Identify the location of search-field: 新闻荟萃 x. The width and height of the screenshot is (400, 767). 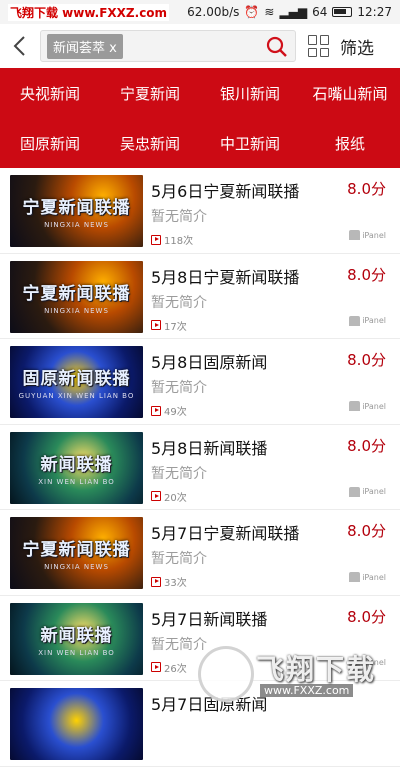
(168, 46).